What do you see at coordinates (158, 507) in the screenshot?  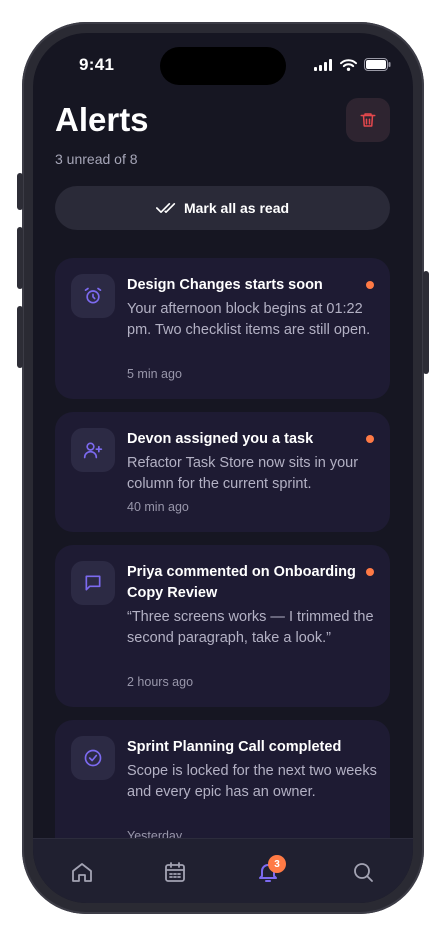 I see `notification-time: 40 min ago` at bounding box center [158, 507].